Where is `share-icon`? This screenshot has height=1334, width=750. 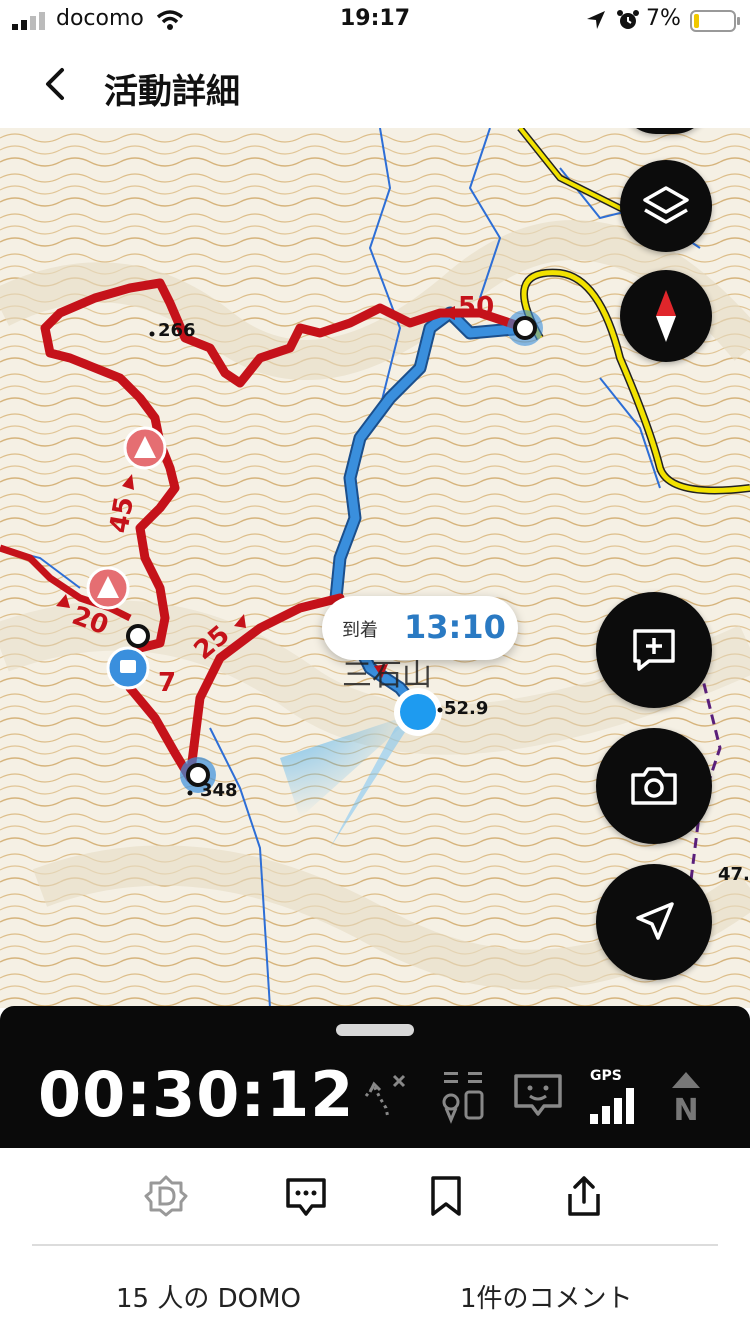
share-icon is located at coordinates (584, 1196).